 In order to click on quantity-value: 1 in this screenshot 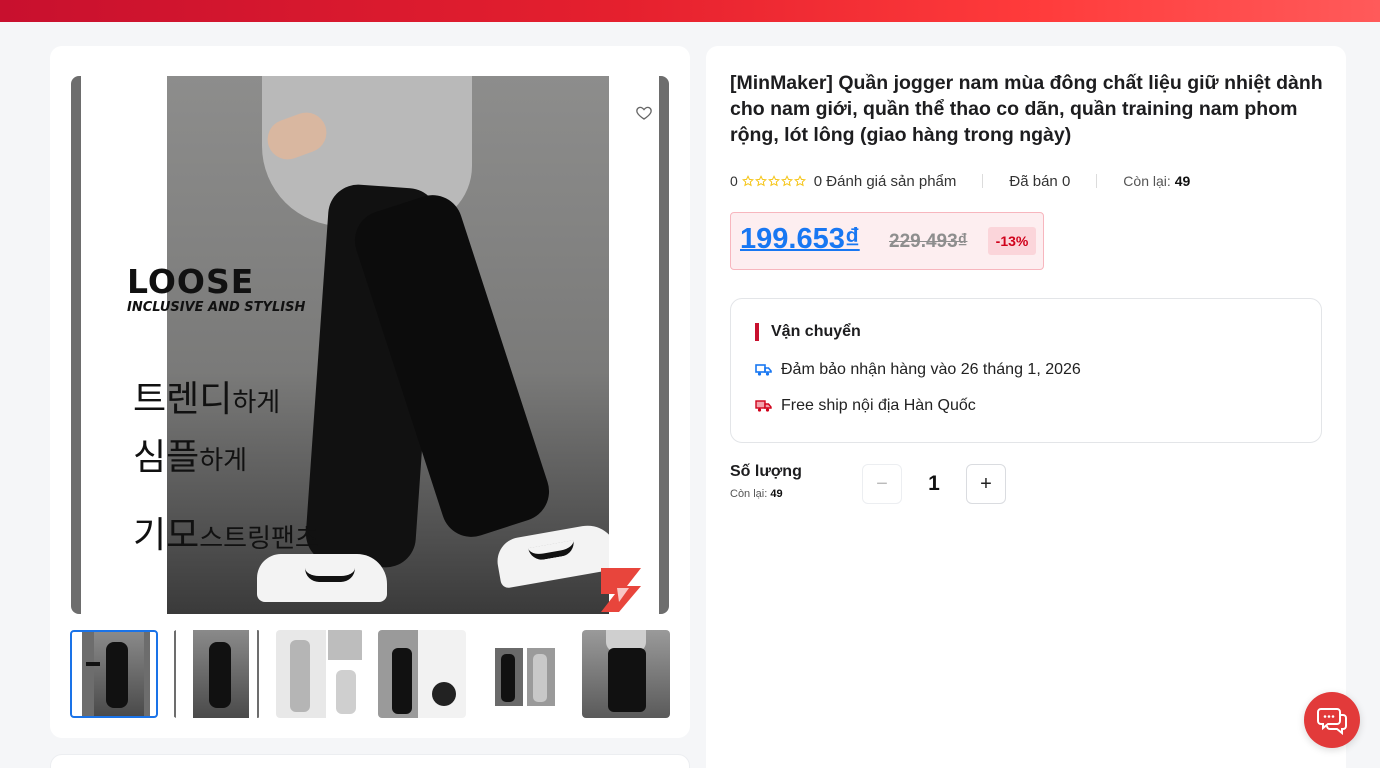, I will do `click(934, 484)`.